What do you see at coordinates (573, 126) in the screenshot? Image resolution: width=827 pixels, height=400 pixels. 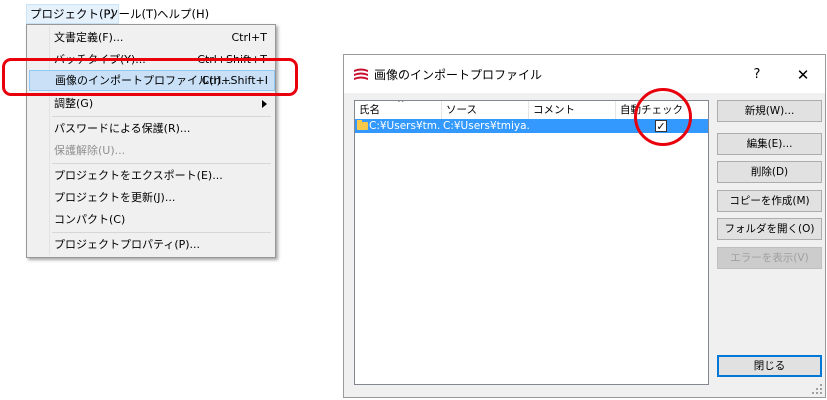 I see `cell-comment` at bounding box center [573, 126].